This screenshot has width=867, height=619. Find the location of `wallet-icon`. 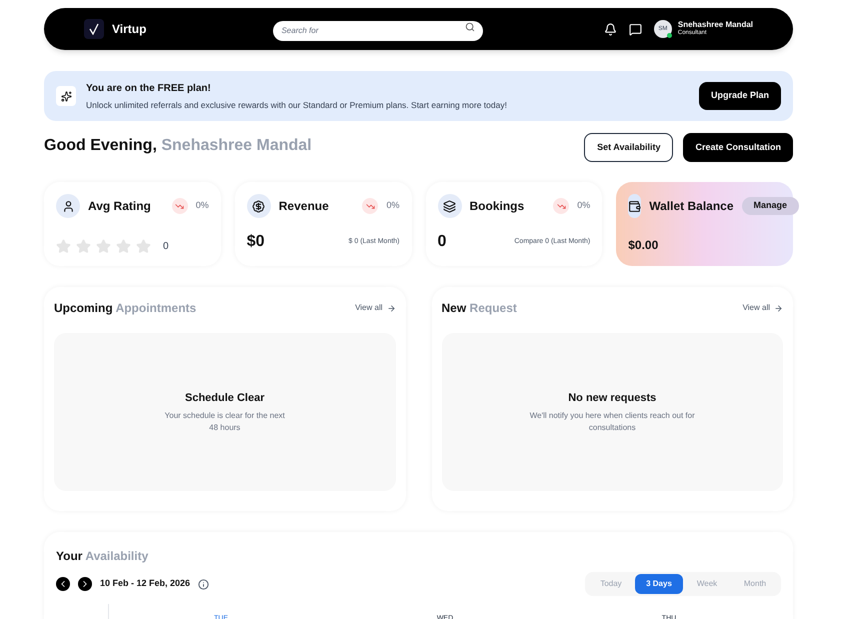

wallet-icon is located at coordinates (635, 206).